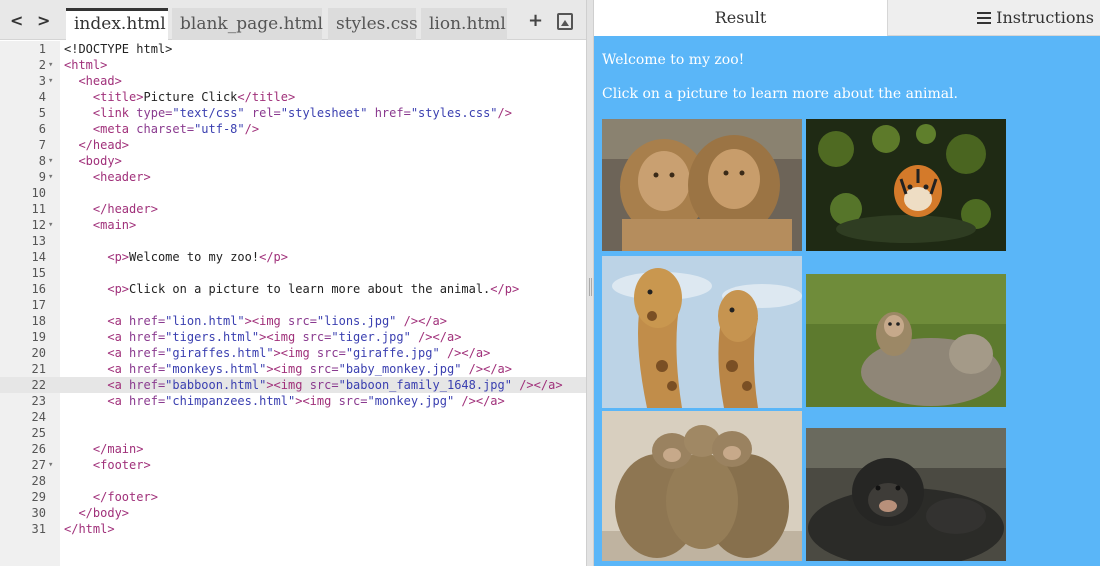  I want to click on tiger-photo-link, so click(906, 185).